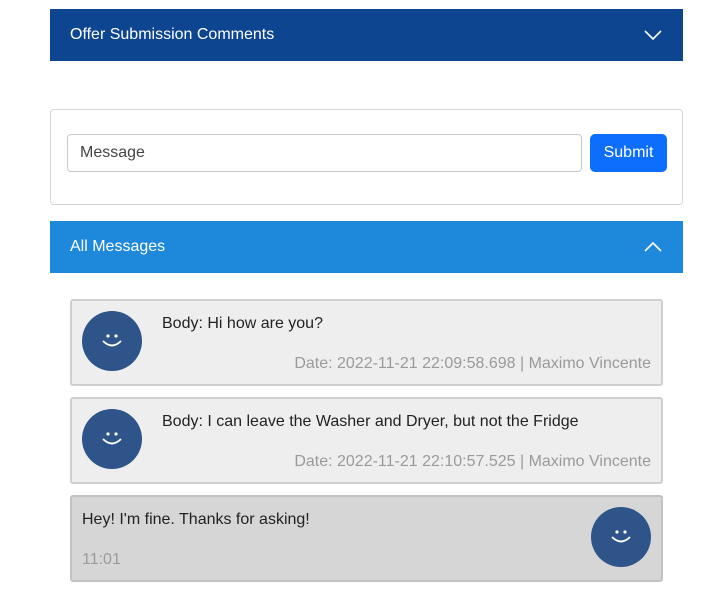  I want to click on message-item-own: Hey! I'm fine. Thanks for asking! 11:01, so click(366, 538).